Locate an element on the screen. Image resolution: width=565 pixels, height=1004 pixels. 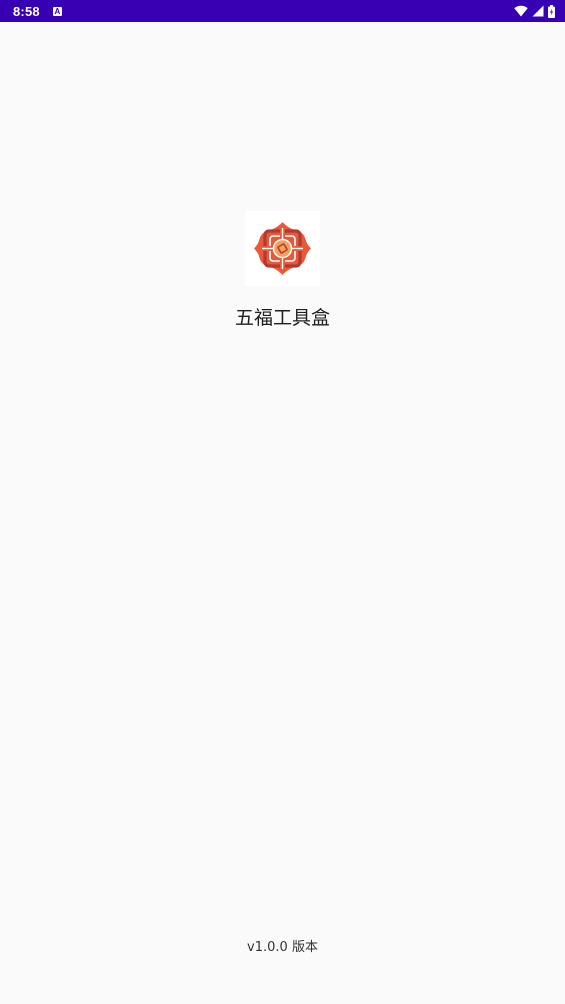
a-letter-icon: A is located at coordinates (57, 11).